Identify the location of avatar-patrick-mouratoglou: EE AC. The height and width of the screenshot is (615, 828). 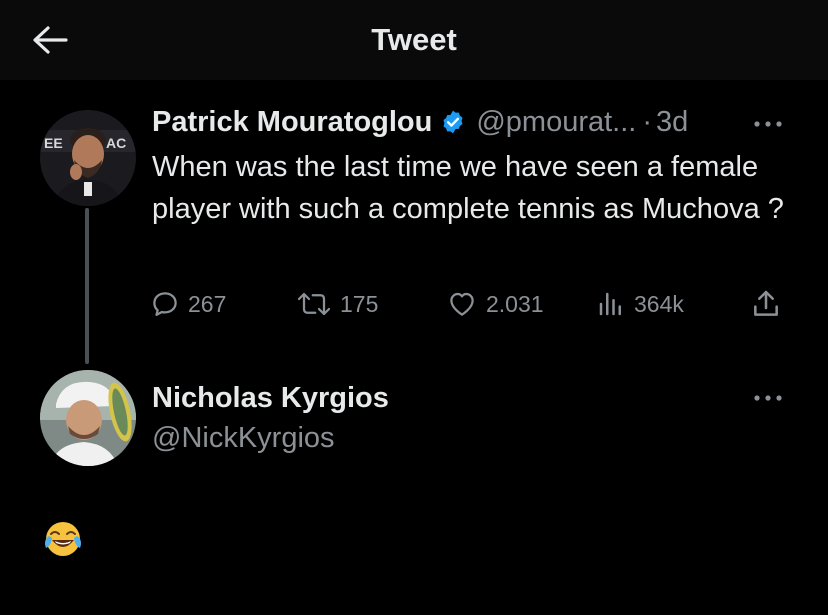
(88, 158).